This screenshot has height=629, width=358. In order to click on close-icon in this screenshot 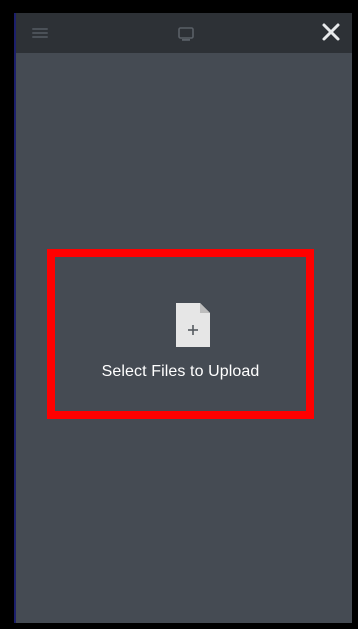, I will do `click(331, 32)`.